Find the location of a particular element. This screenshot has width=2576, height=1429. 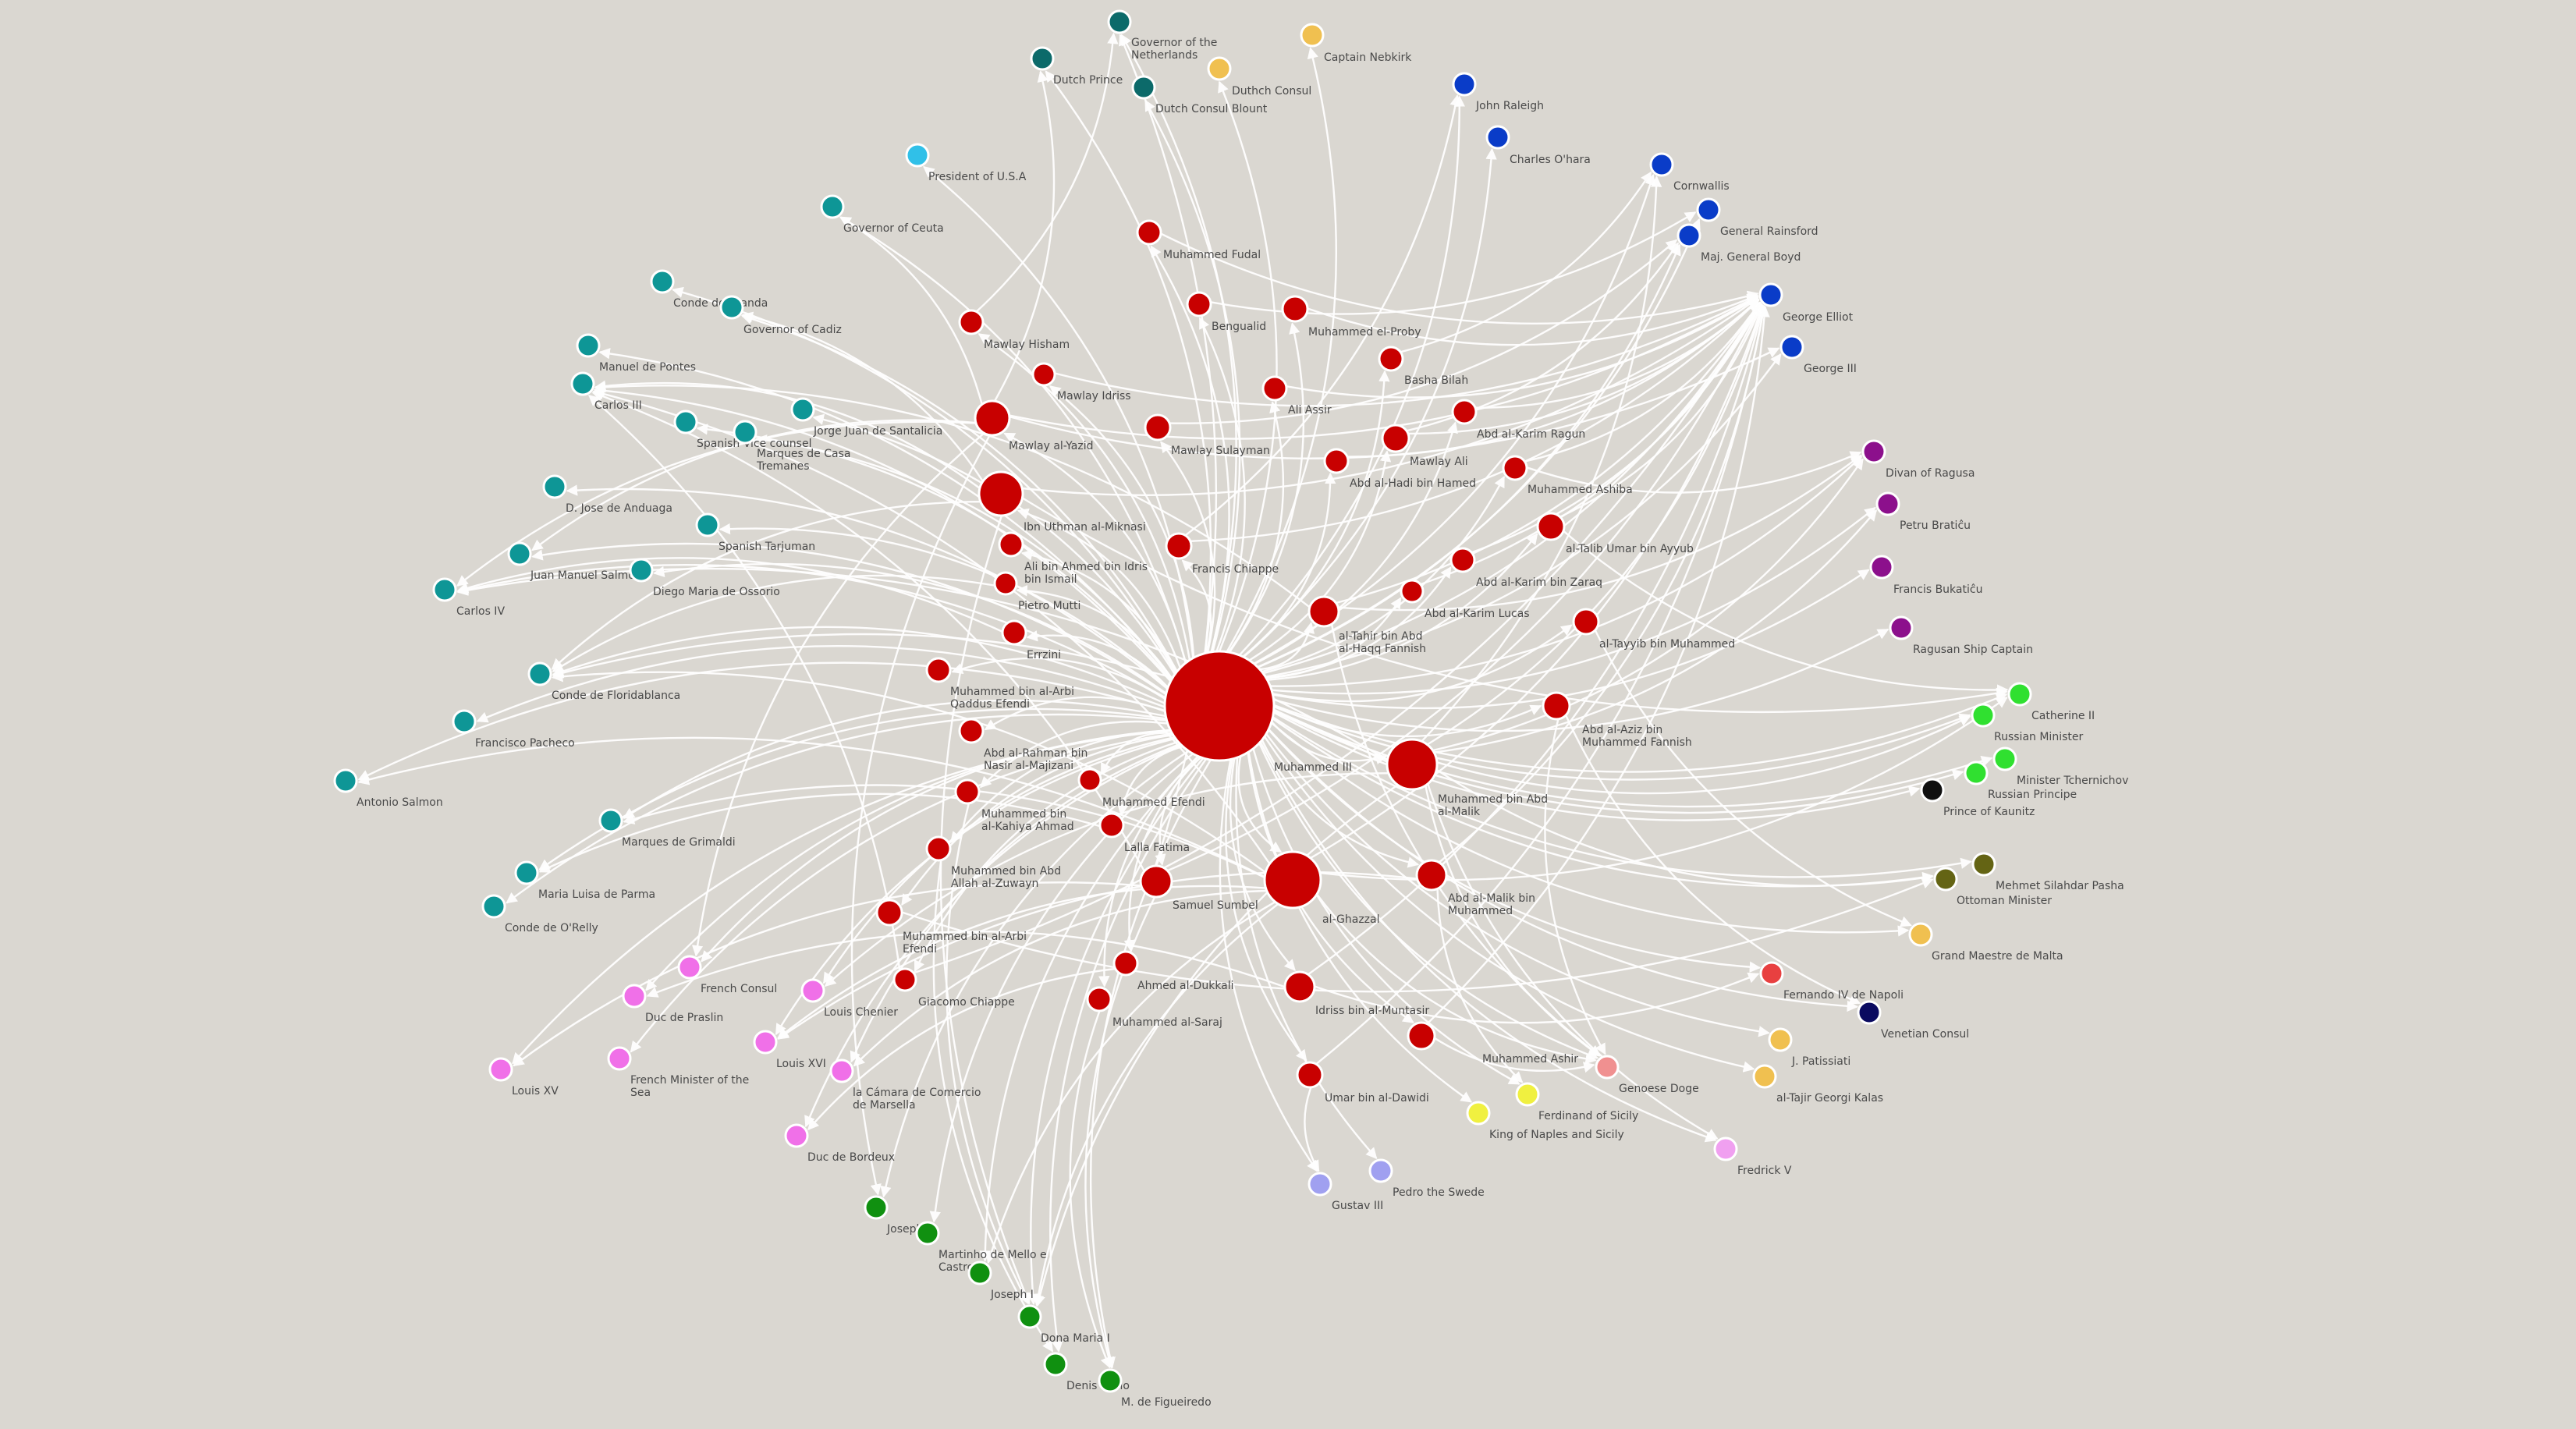

node-circle-carlos-iii is located at coordinates (582, 383).